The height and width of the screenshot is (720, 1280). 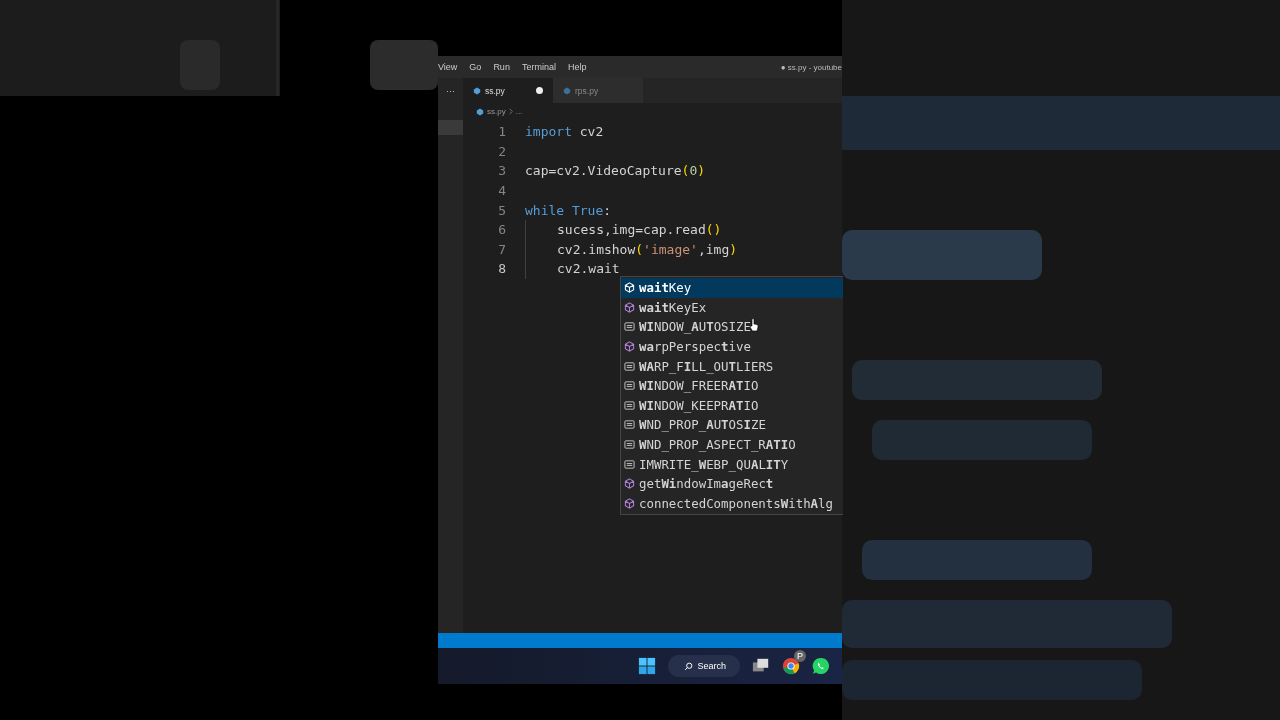 What do you see at coordinates (450, 90) in the screenshot?
I see `more-actions-button: ···` at bounding box center [450, 90].